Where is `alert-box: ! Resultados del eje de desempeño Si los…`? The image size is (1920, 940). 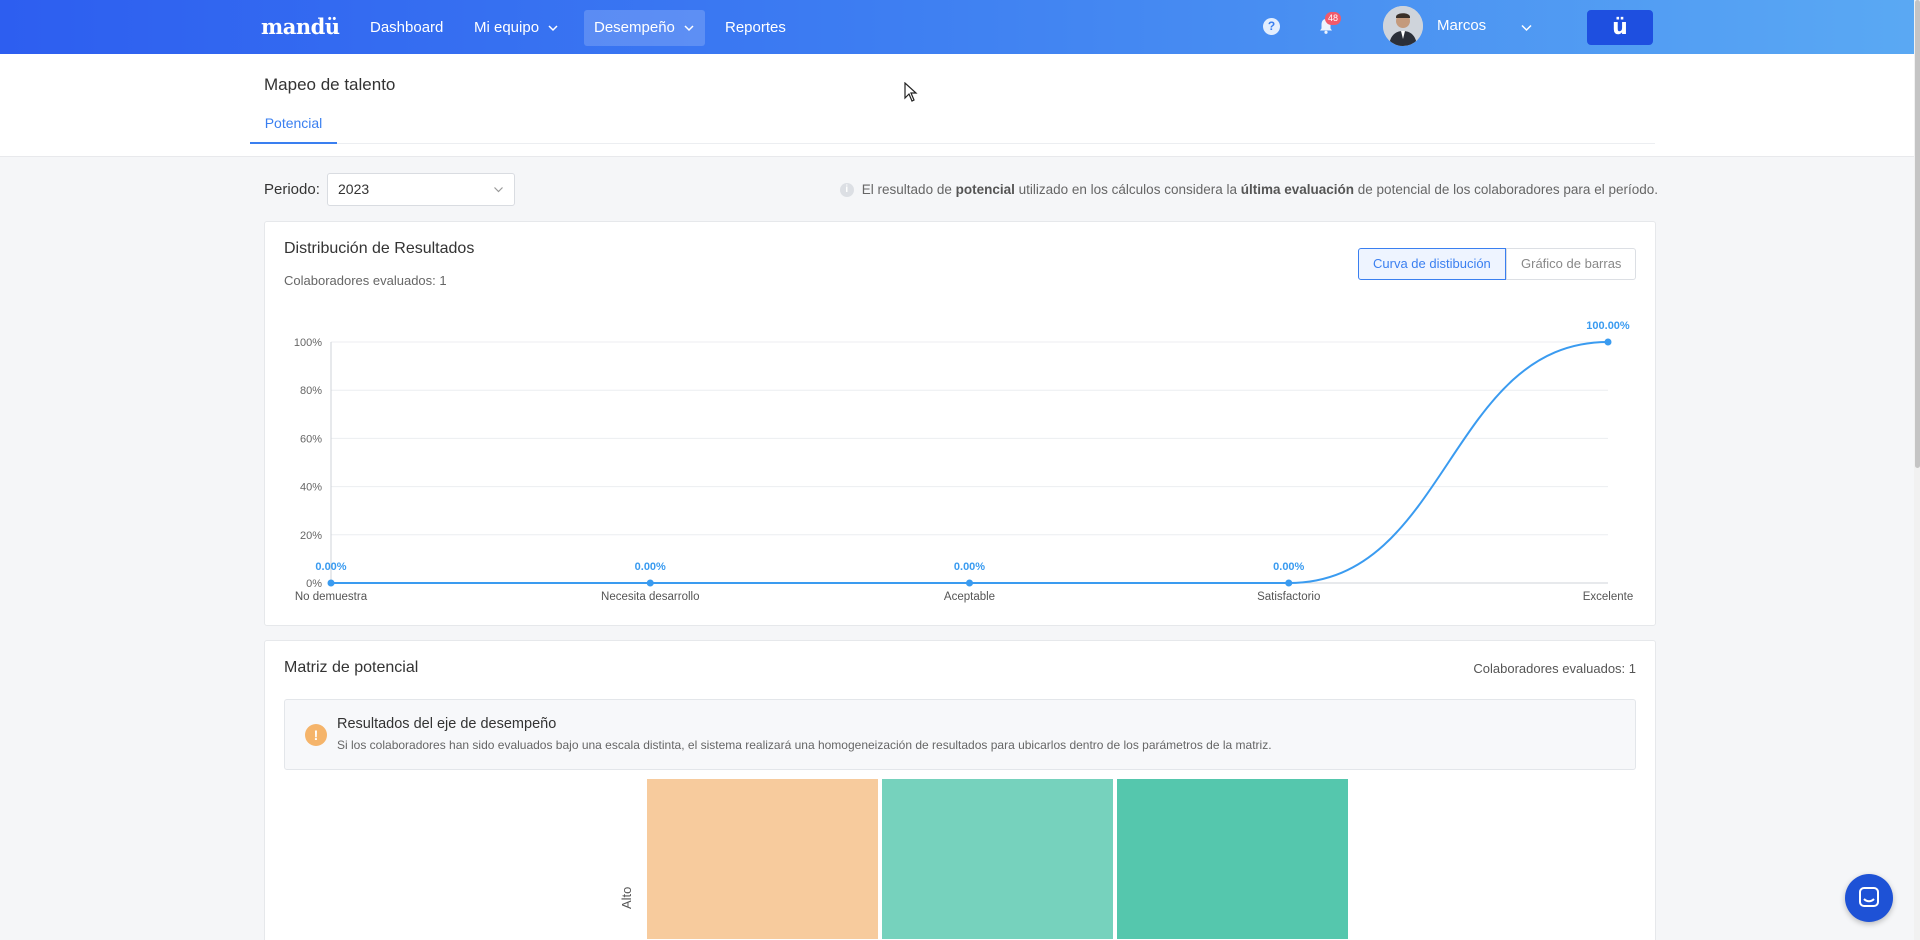
alert-box: ! Resultados del eje de desempeño Si los… is located at coordinates (960, 734).